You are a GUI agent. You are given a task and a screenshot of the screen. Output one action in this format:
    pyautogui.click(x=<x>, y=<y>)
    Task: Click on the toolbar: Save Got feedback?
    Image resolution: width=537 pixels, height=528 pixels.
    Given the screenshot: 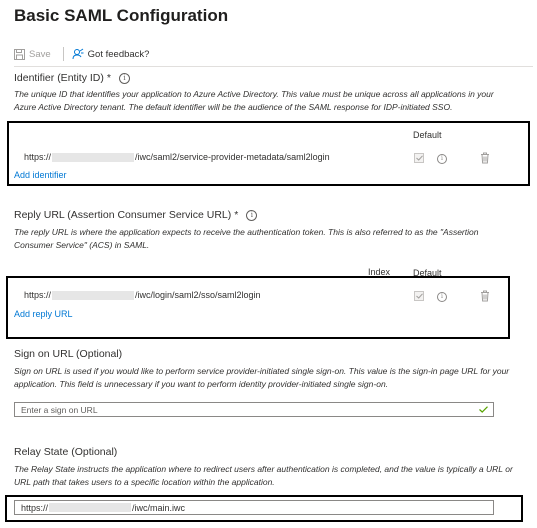 What is the action you would take?
    pyautogui.click(x=81, y=54)
    